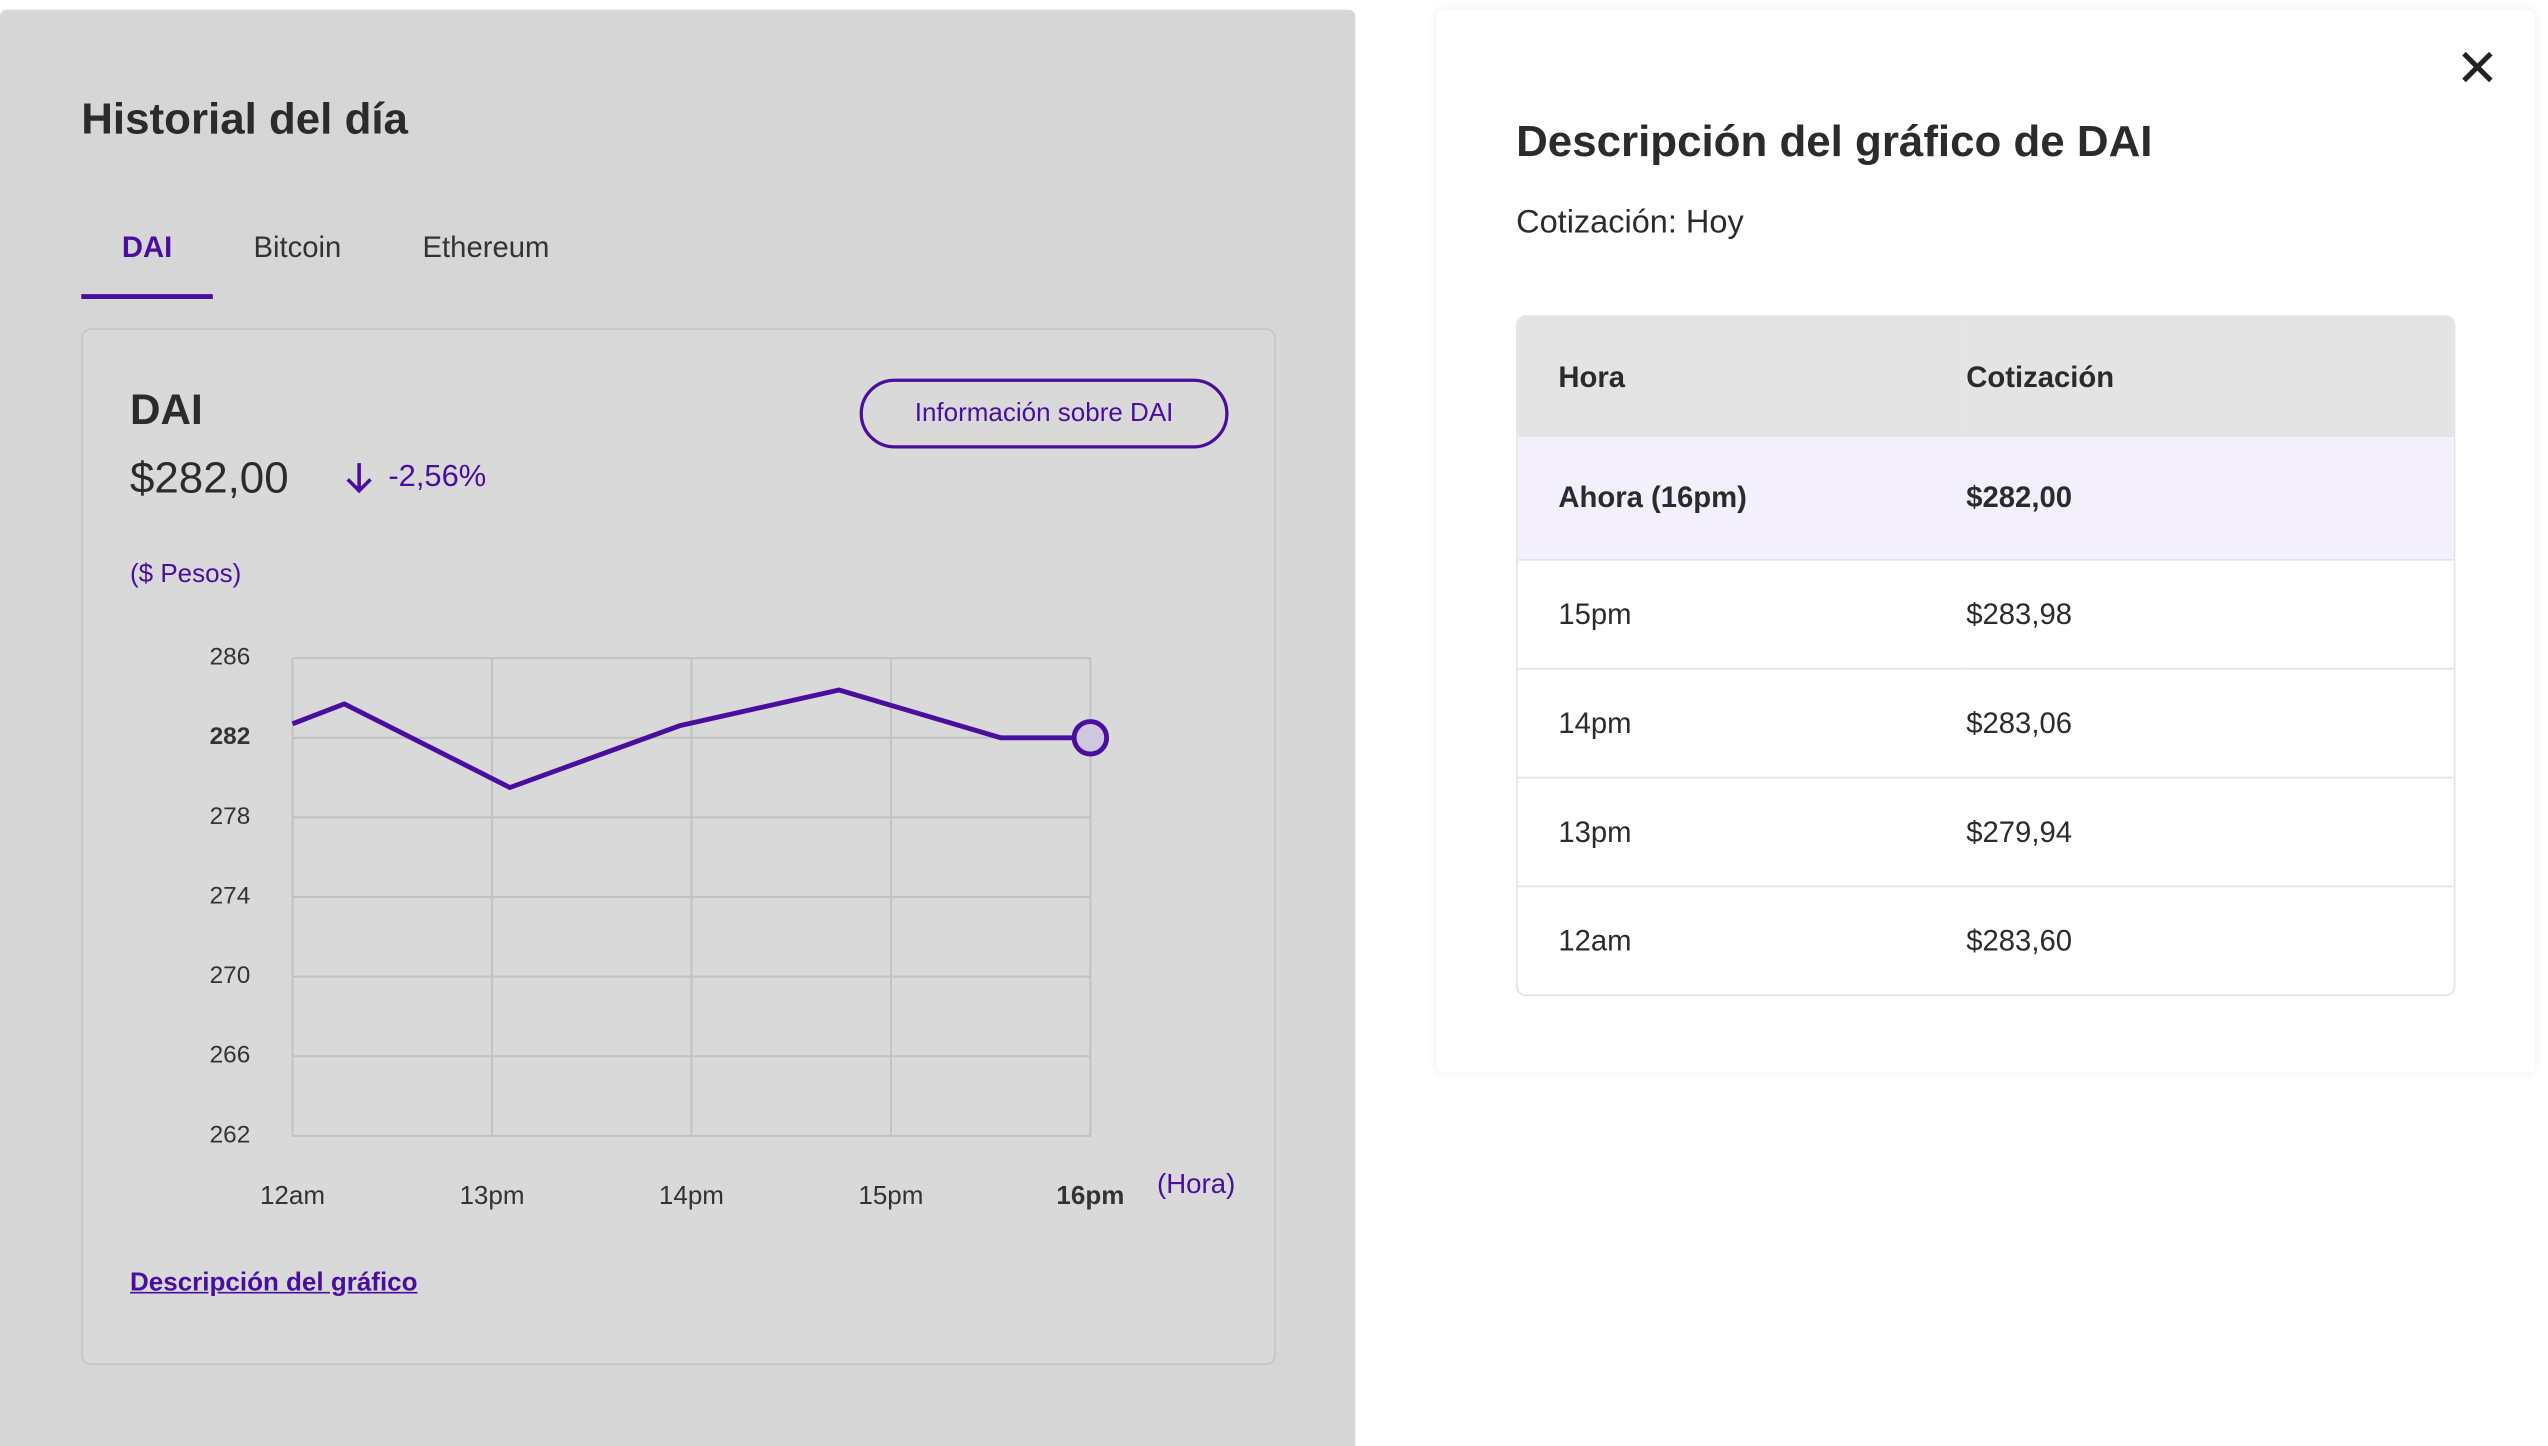 The image size is (2548, 1446). I want to click on table-header: Hora Cotización, so click(1985, 377).